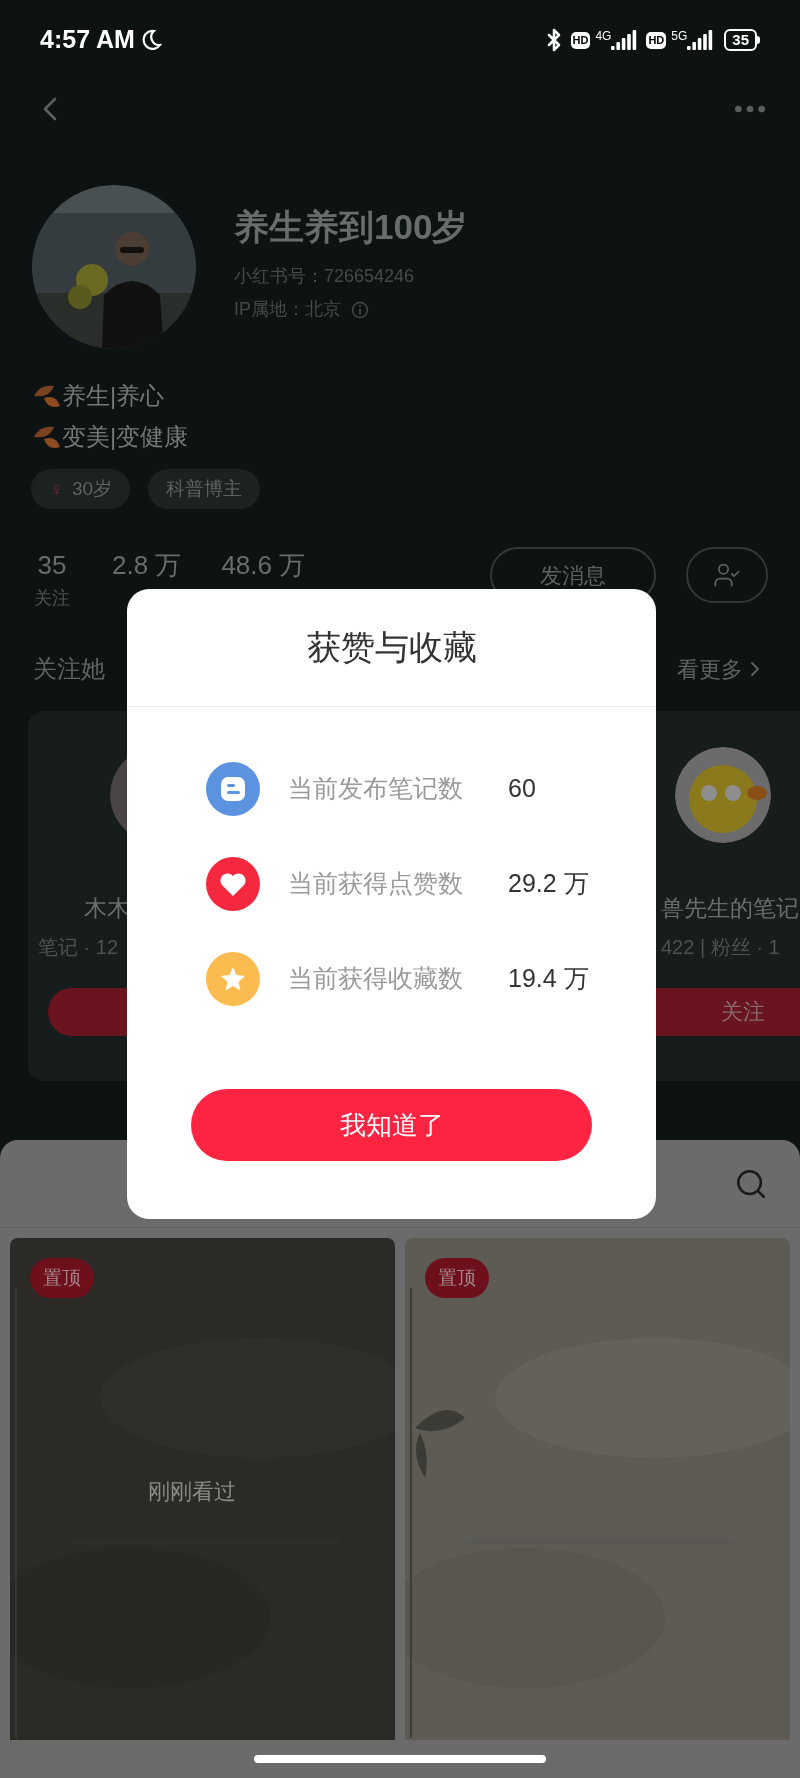 The height and width of the screenshot is (1778, 800). Describe the element at coordinates (287, 309) in the screenshot. I see `ip-location: IP属地：北京` at that location.